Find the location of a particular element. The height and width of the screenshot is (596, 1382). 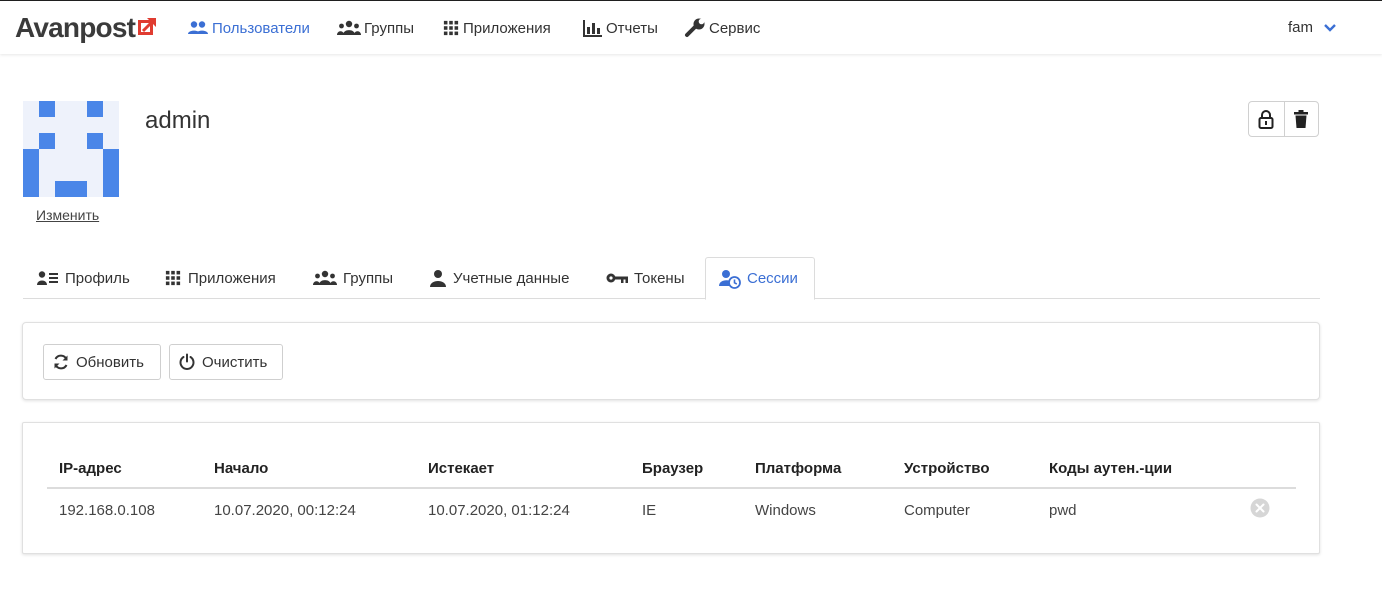

nav-users-label: Пользователи is located at coordinates (261, 28).